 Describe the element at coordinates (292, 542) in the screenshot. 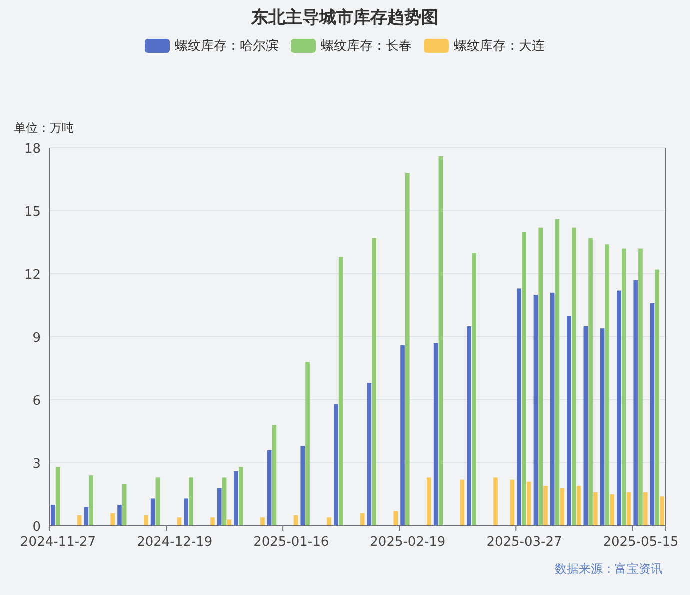

I see `x-tick-label: 2025-01-16` at that location.